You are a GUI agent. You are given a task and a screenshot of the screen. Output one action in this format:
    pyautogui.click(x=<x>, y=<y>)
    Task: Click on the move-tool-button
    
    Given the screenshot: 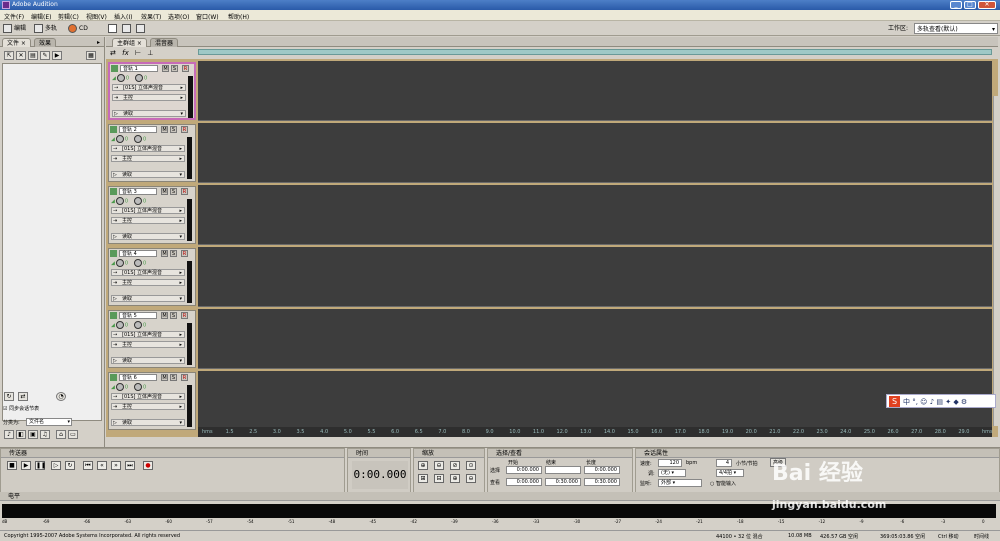 What is the action you would take?
    pyautogui.click(x=113, y=28)
    